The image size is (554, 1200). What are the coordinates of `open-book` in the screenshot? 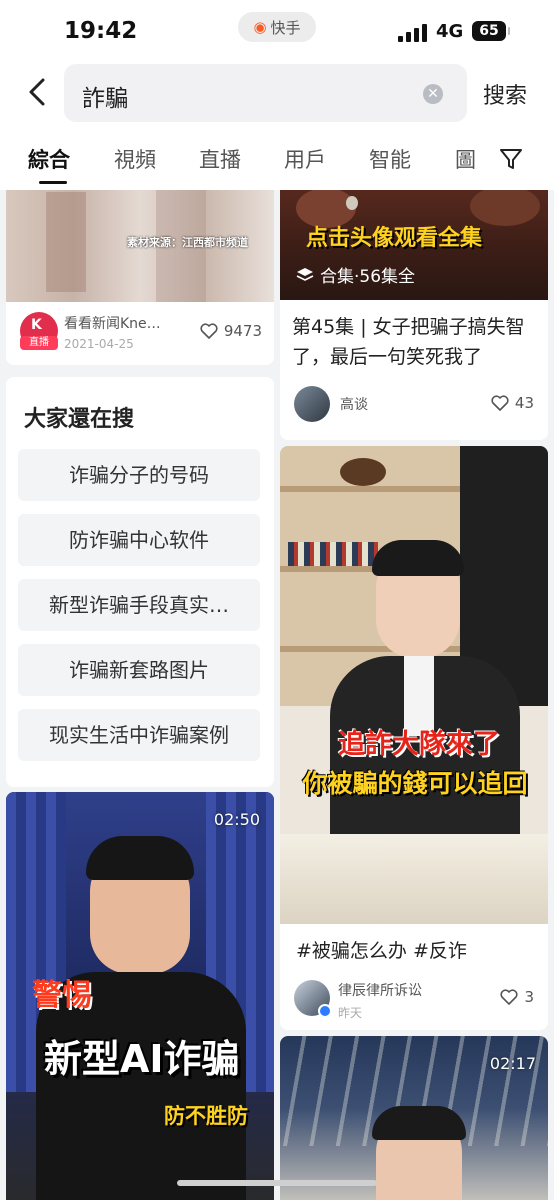 It's located at (414, 879).